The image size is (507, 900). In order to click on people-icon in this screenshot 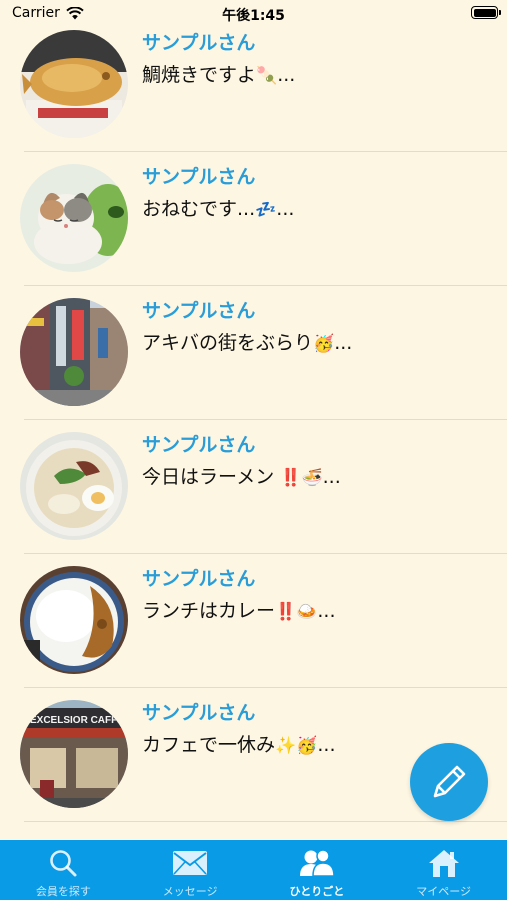, I will do `click(317, 863)`.